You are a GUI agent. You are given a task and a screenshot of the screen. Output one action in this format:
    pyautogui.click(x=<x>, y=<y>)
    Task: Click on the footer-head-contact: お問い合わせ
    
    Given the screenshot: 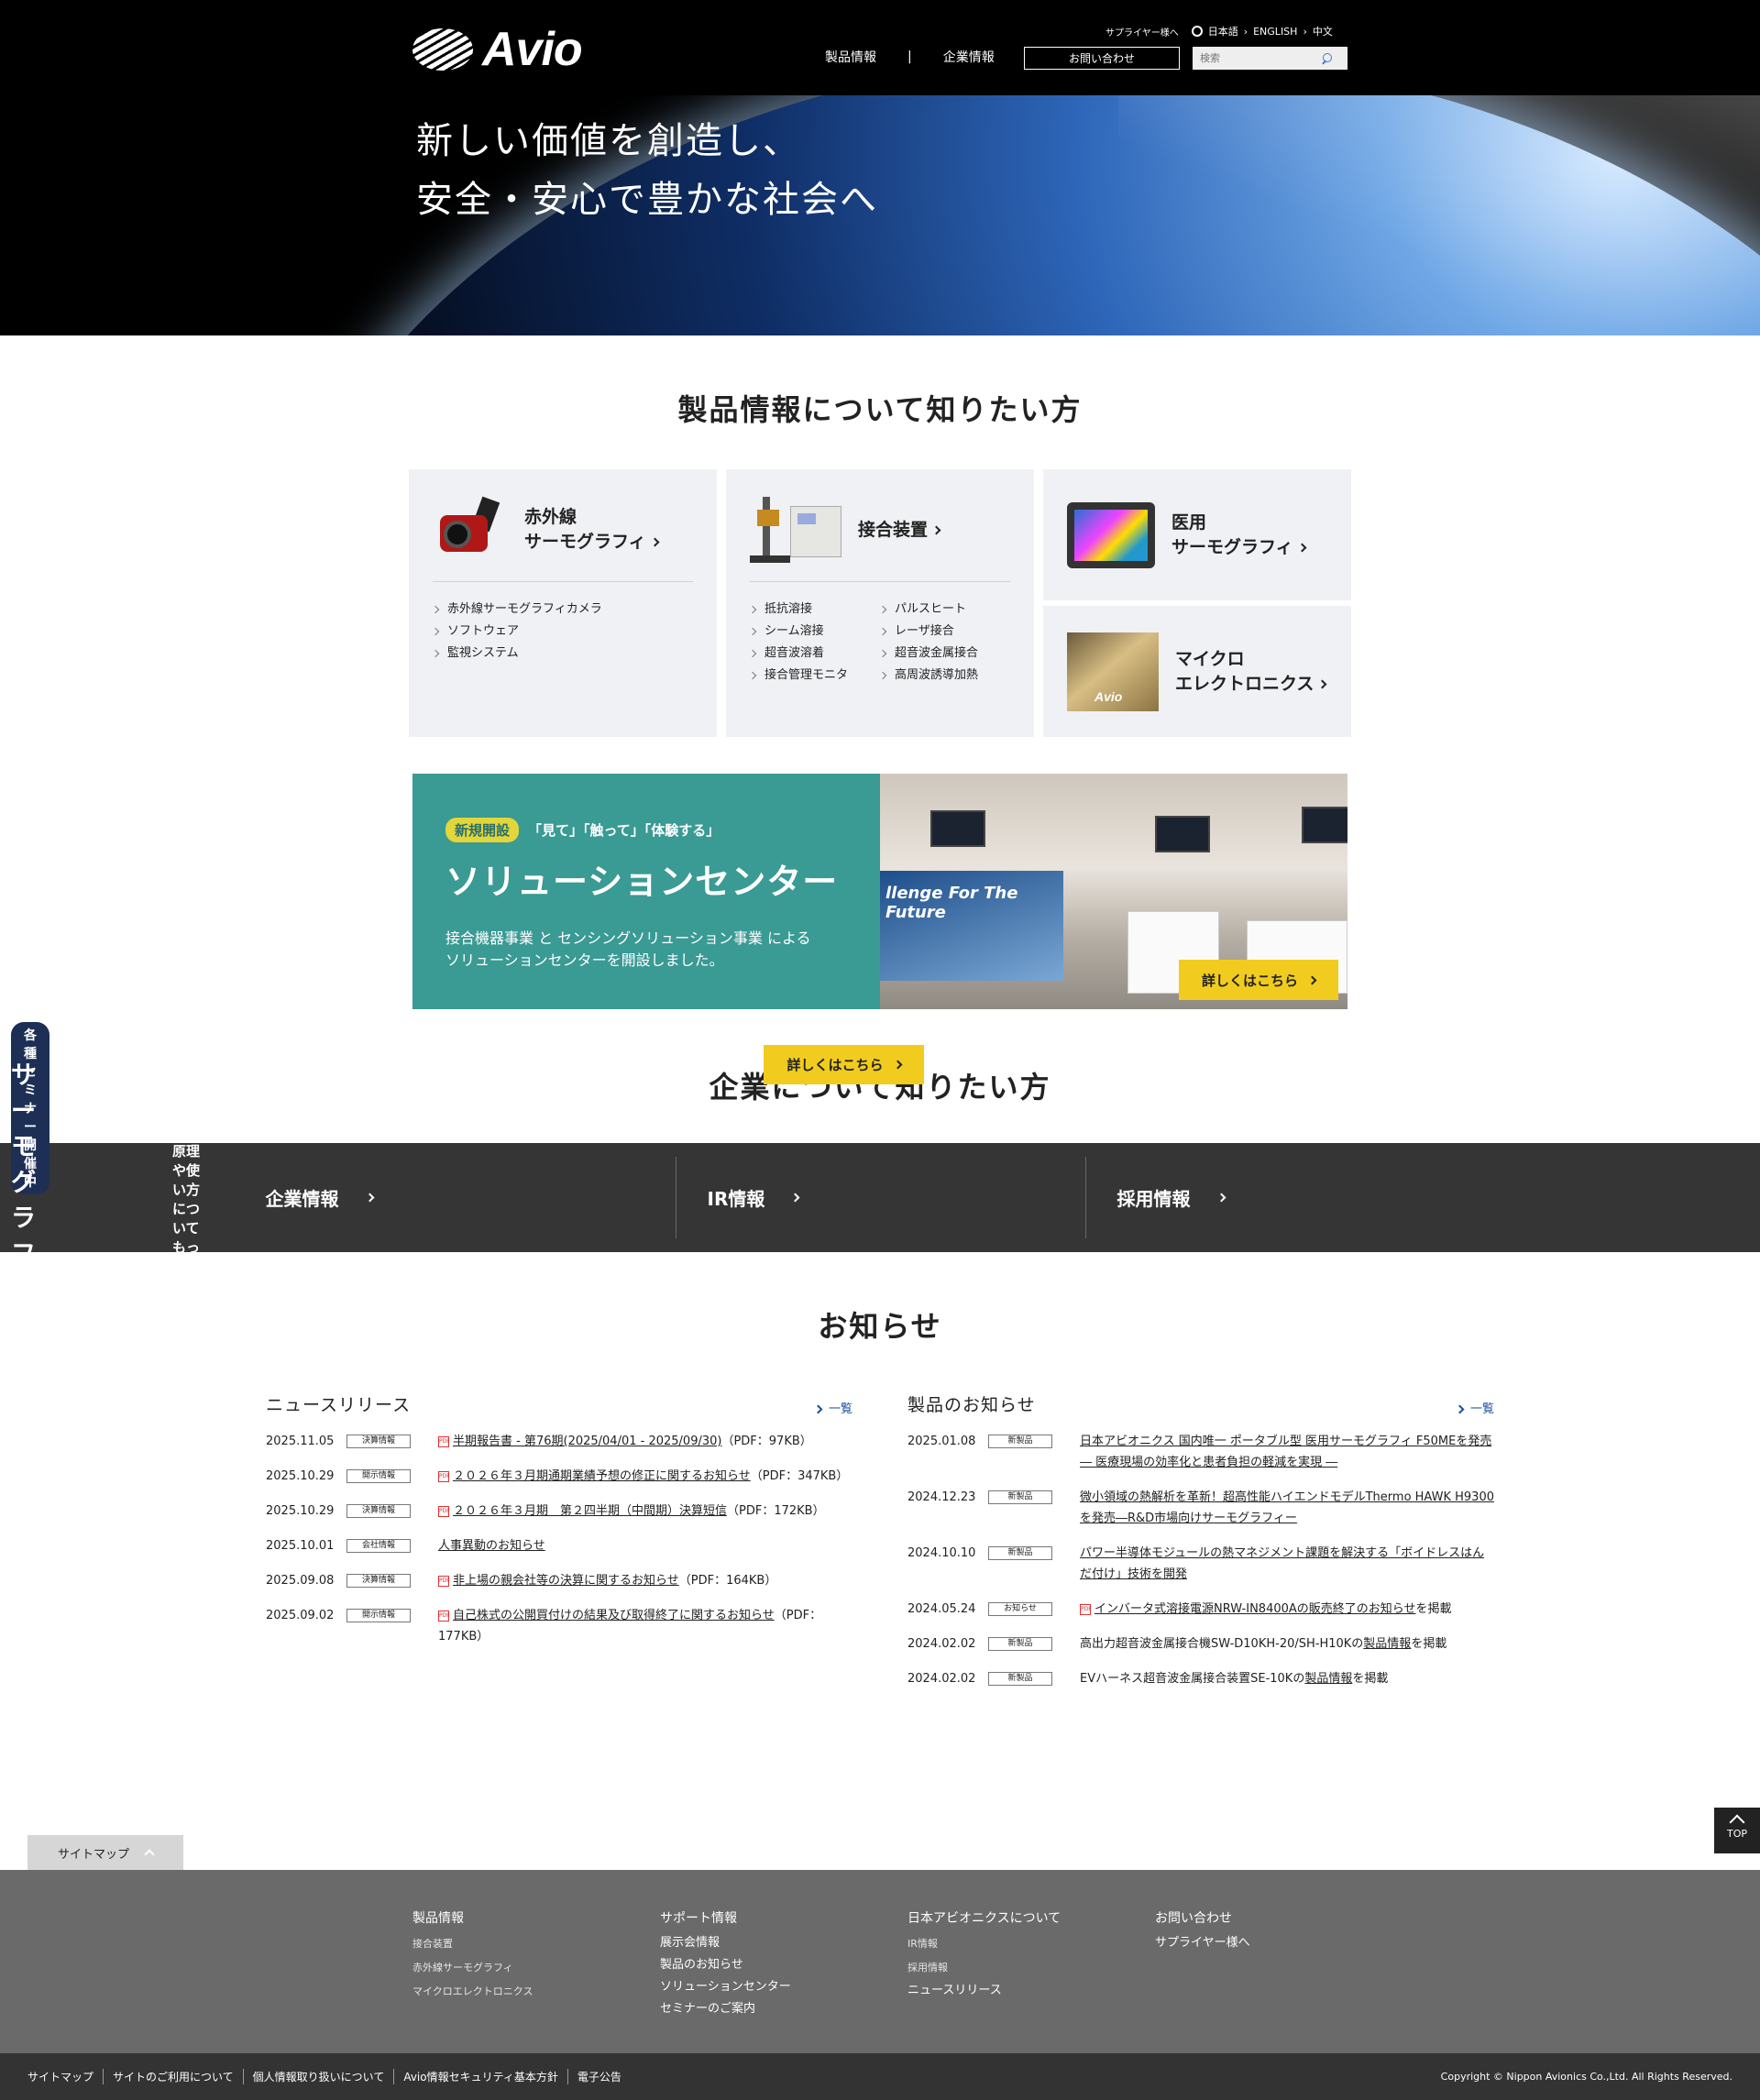 What is the action you would take?
    pyautogui.click(x=1278, y=1917)
    